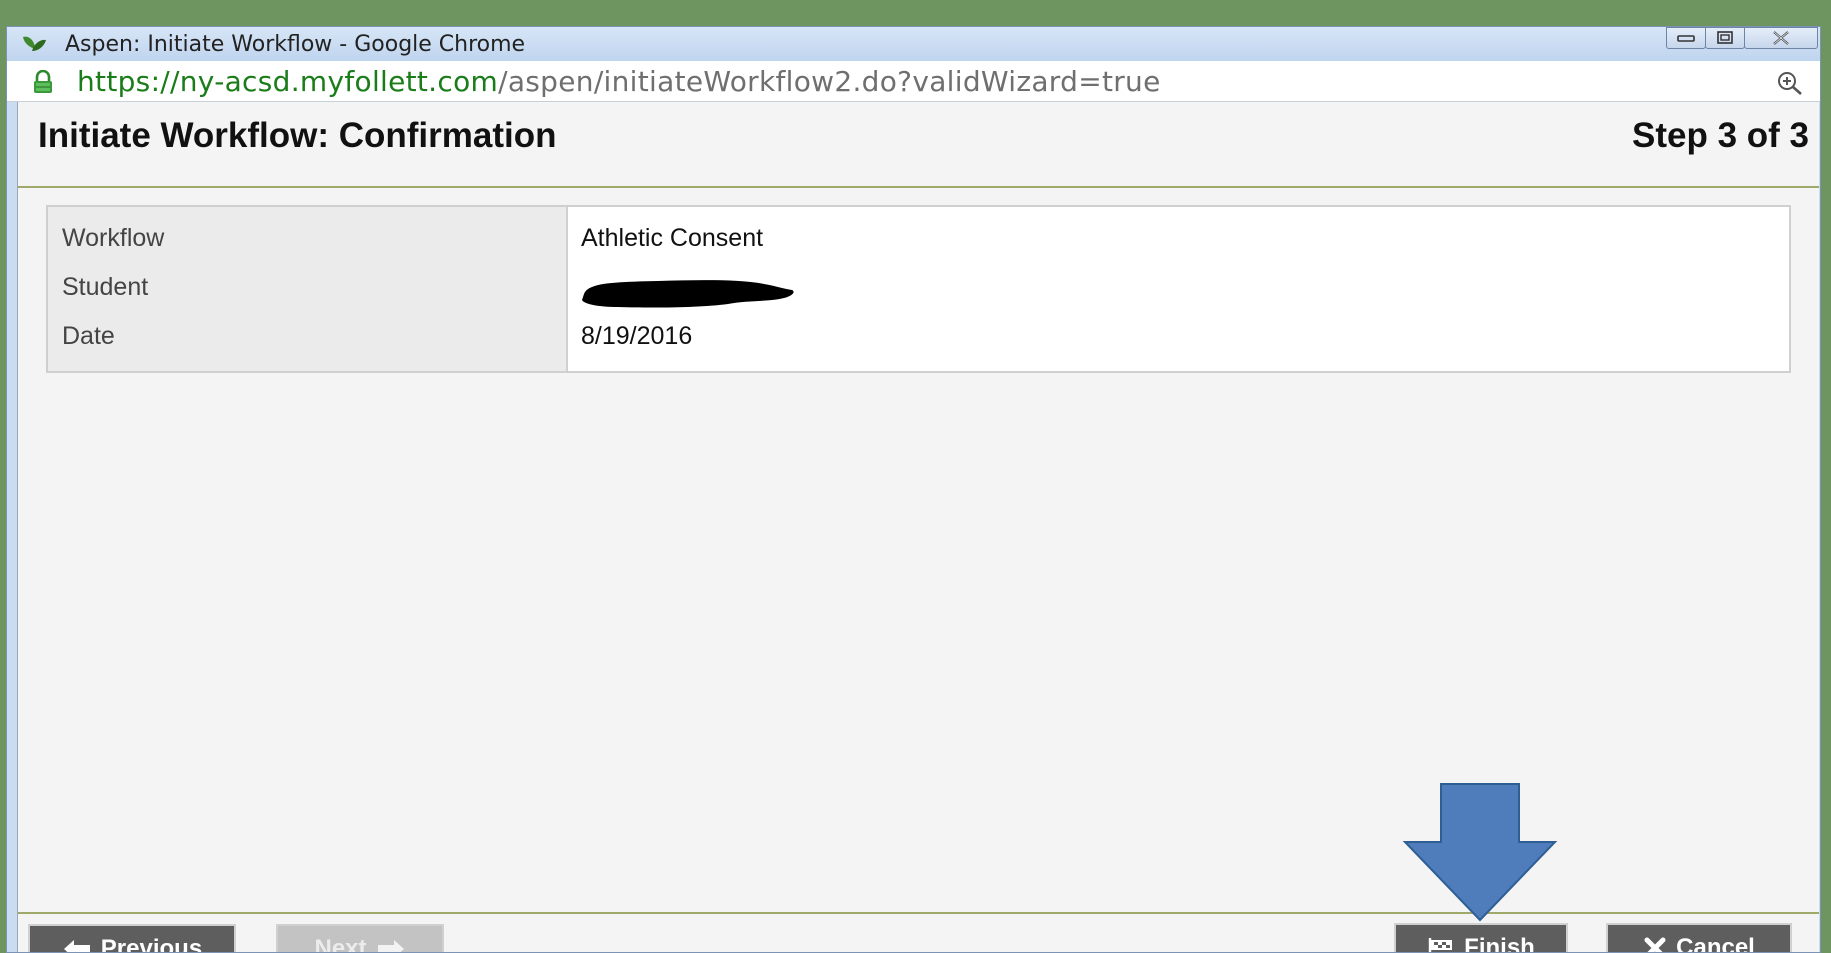 This screenshot has width=1831, height=953. Describe the element at coordinates (33, 44) in the screenshot. I see `aspen-leaf-icon` at that location.